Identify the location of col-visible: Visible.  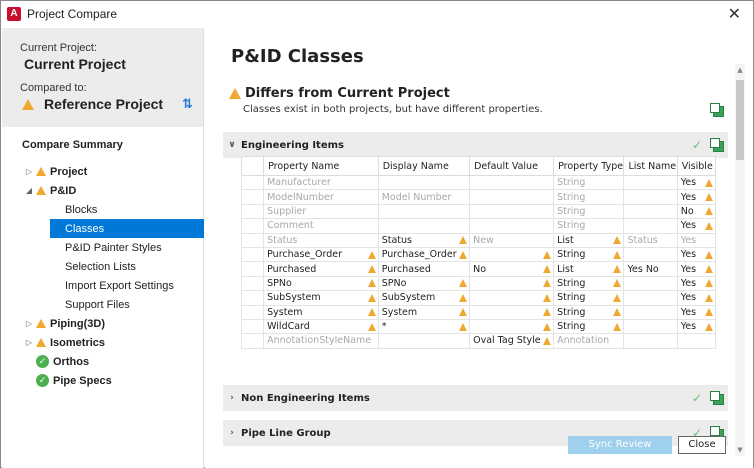
(696, 166).